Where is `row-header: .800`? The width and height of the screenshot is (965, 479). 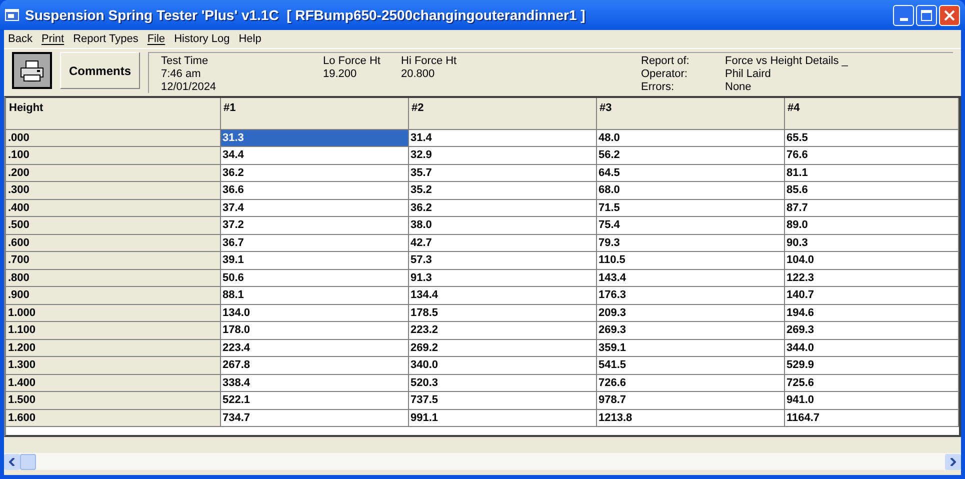
row-header: .800 is located at coordinates (113, 277).